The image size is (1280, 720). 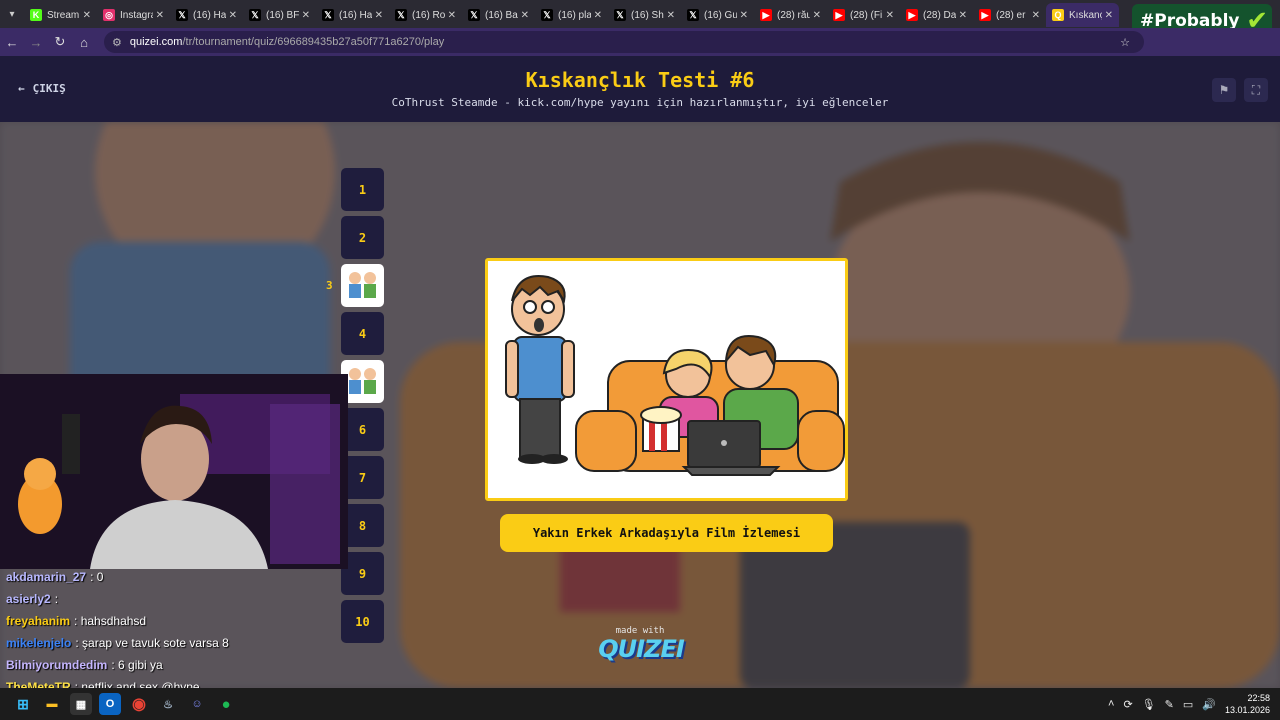 I want to click on reload-icon: ↻, so click(x=60, y=42).